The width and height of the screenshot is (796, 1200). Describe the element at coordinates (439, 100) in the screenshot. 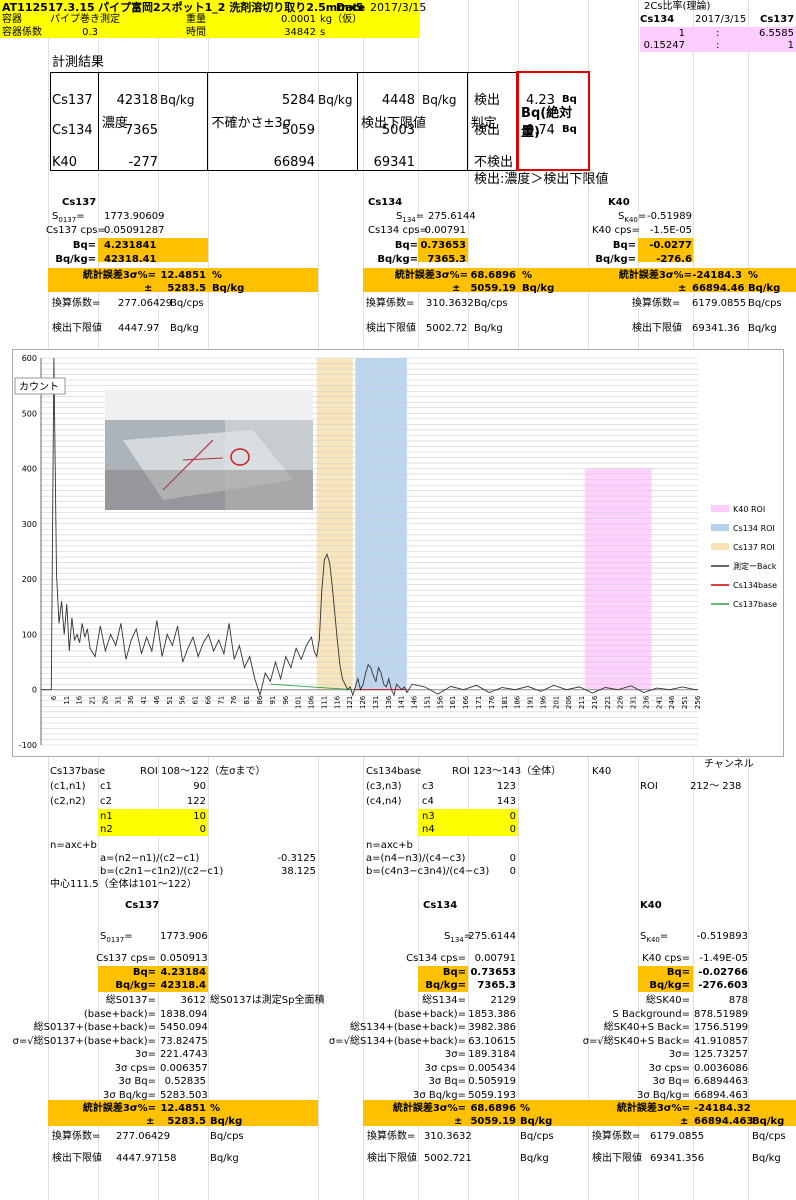

I see `row-lim-unit: Bq/kg` at that location.